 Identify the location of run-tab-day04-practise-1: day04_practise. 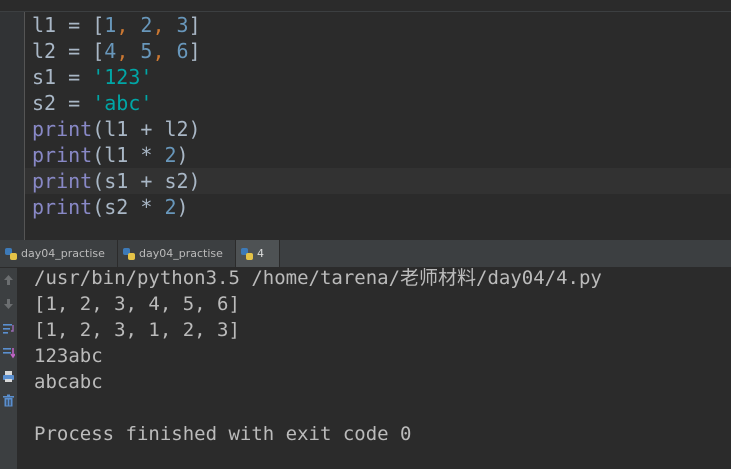
(59, 253).